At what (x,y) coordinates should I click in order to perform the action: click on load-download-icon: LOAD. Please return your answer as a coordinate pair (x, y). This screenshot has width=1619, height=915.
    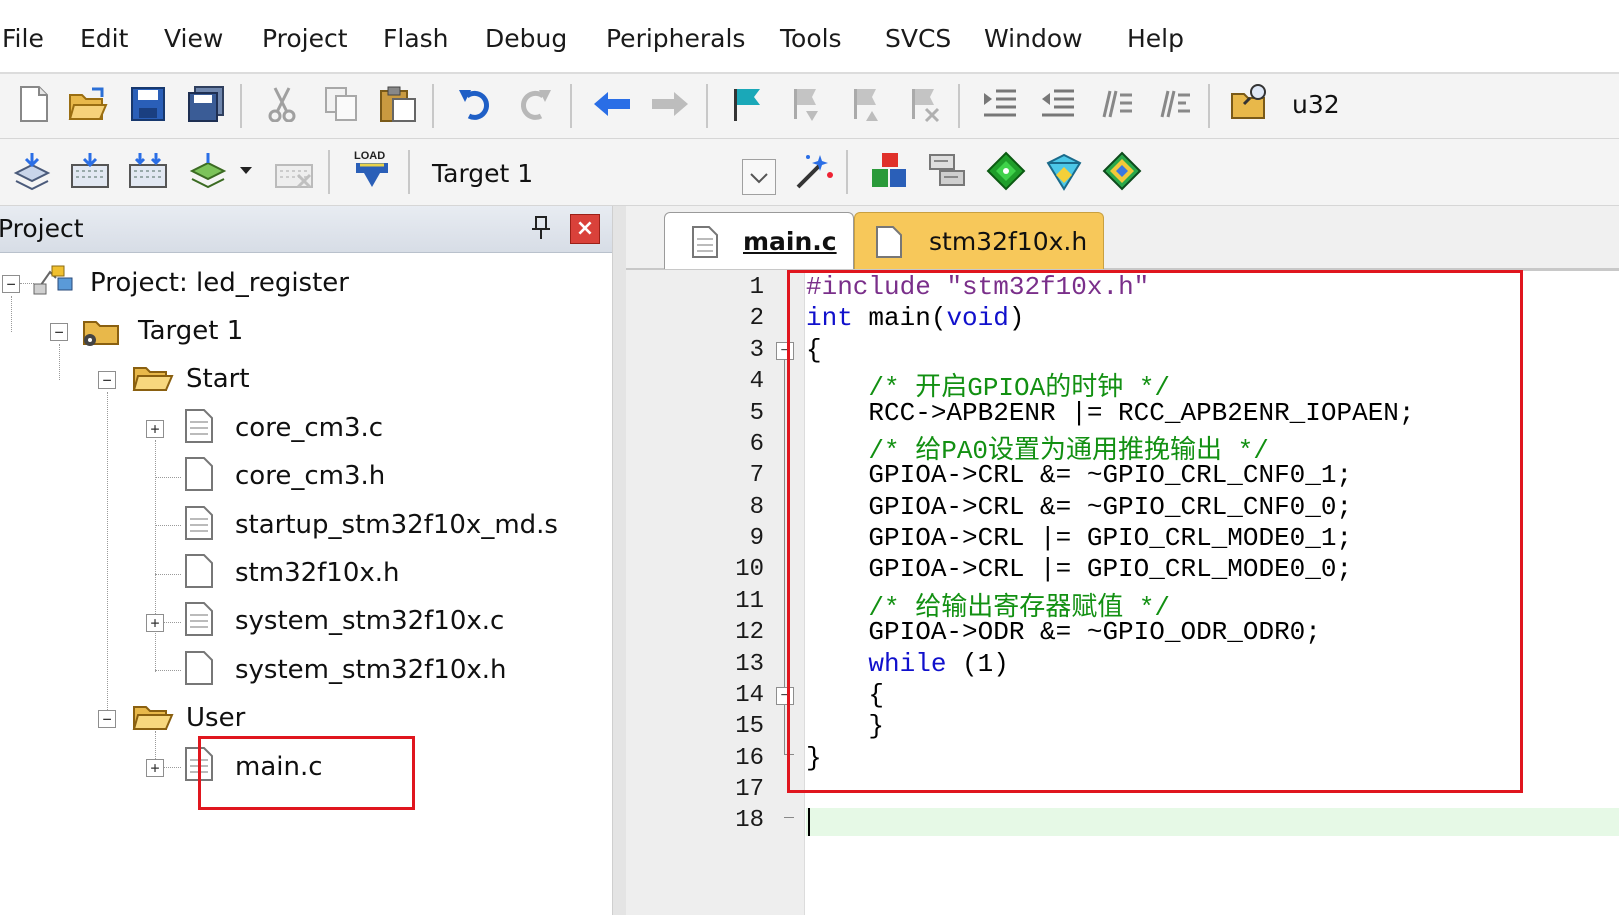
    Looking at the image, I should click on (371, 168).